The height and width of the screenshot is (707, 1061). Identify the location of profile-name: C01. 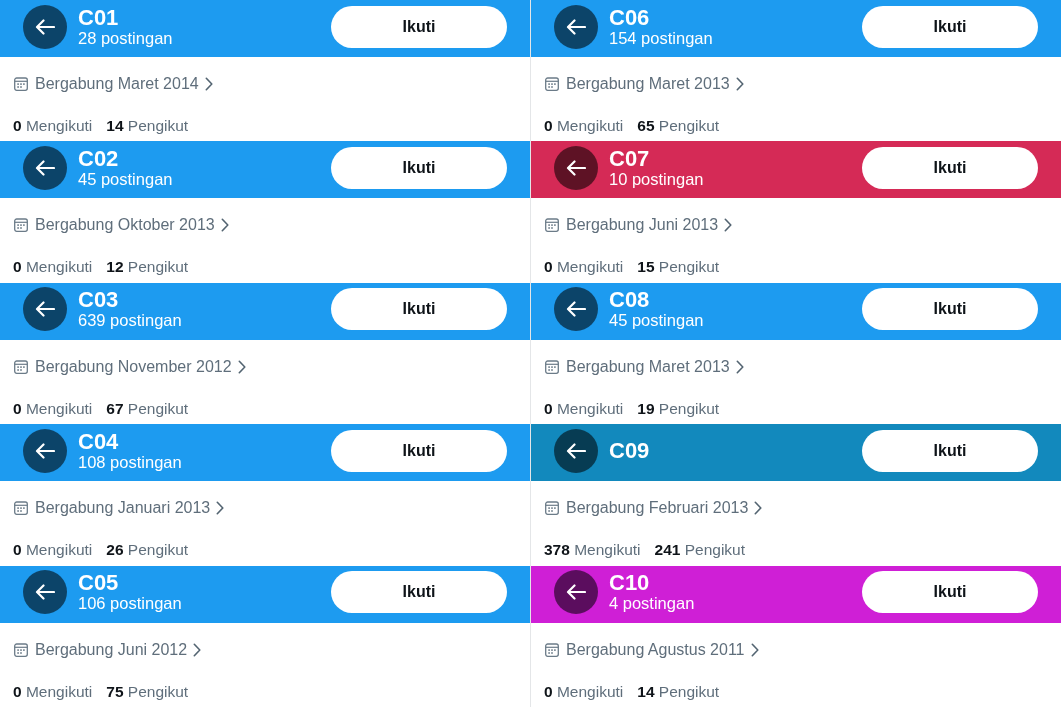
(99, 17).